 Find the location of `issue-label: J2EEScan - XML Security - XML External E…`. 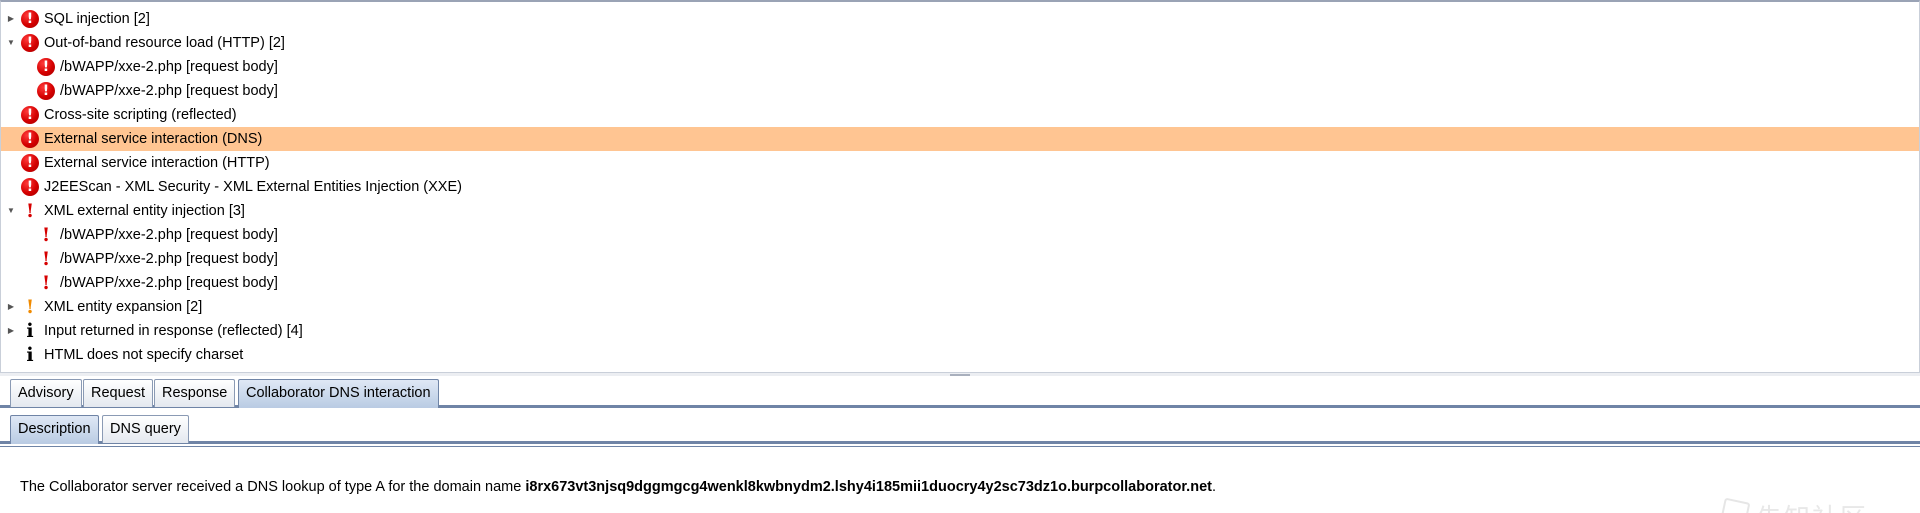

issue-label: J2EEScan - XML Security - XML External E… is located at coordinates (253, 187).